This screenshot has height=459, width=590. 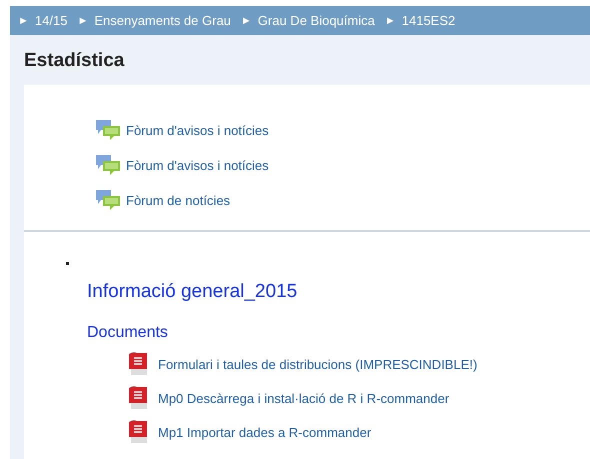 I want to click on file-link: Formulari i taules de distribucions (IMPRESCINDIBLE!), so click(x=318, y=364).